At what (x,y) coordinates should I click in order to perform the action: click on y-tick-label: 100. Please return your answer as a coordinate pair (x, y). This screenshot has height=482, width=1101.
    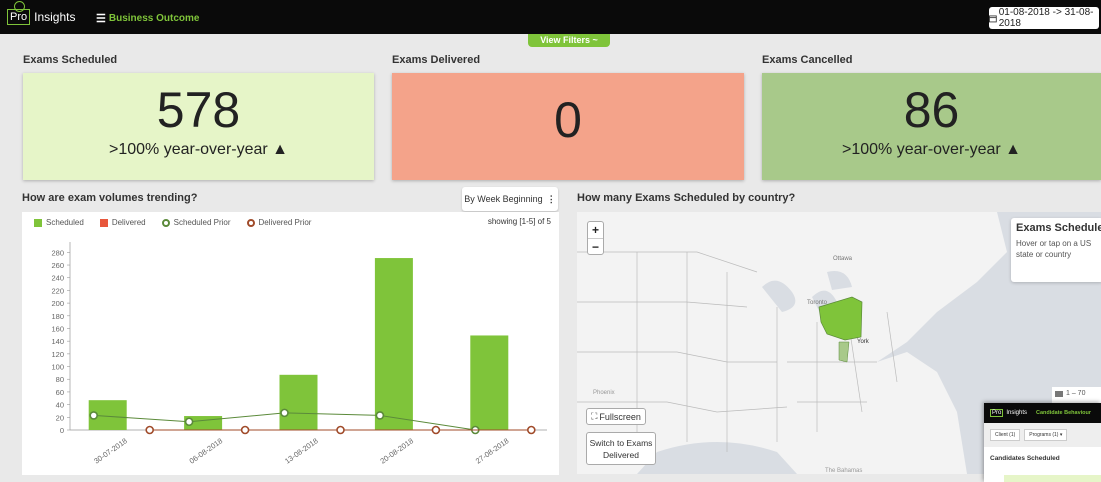
    Looking at the image, I should click on (57, 367).